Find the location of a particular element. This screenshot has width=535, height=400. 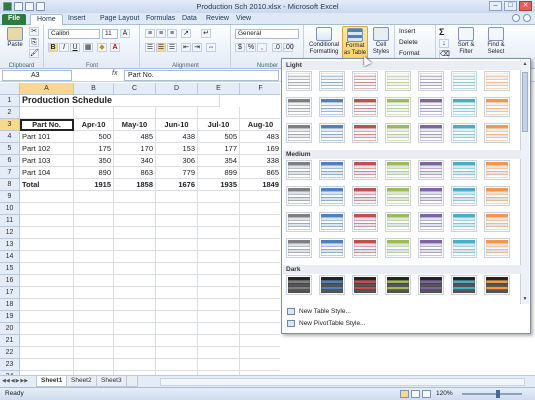

tab-view: View is located at coordinates (243, 19).